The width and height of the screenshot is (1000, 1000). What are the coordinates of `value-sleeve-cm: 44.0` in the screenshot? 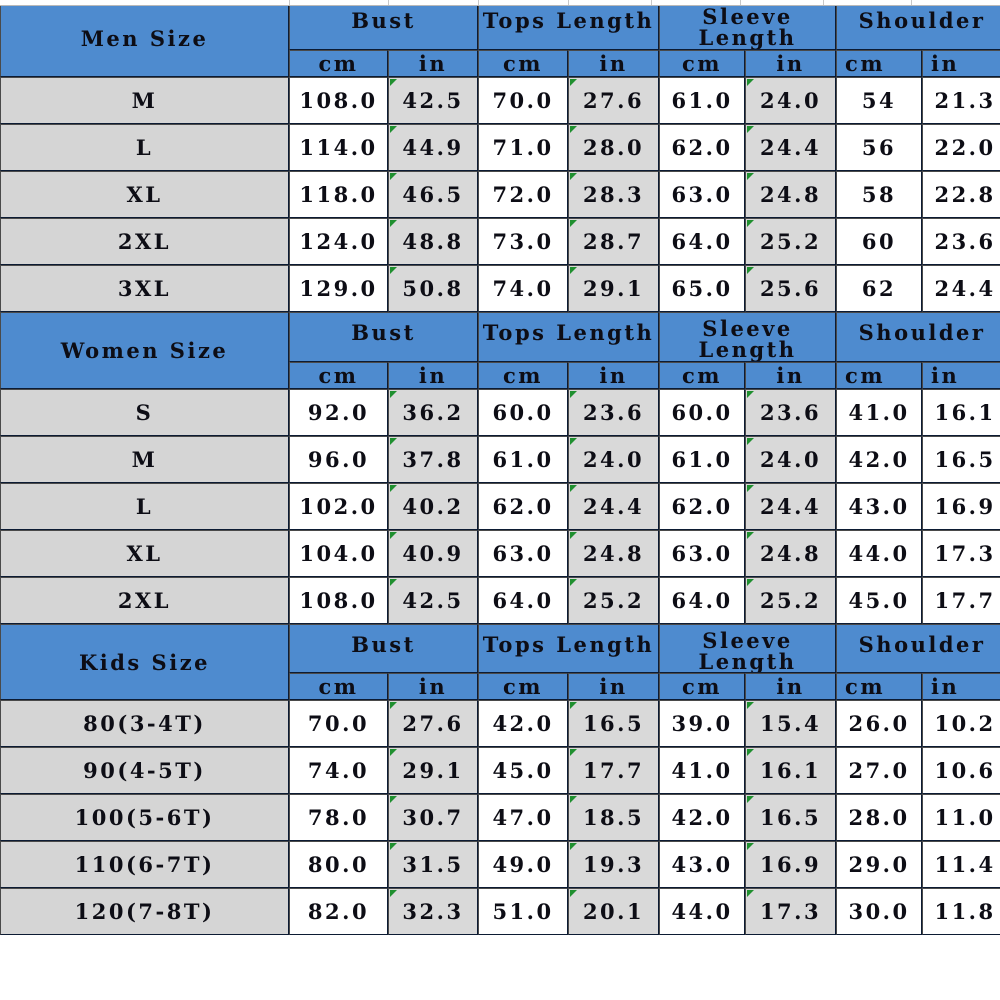 It's located at (702, 912).